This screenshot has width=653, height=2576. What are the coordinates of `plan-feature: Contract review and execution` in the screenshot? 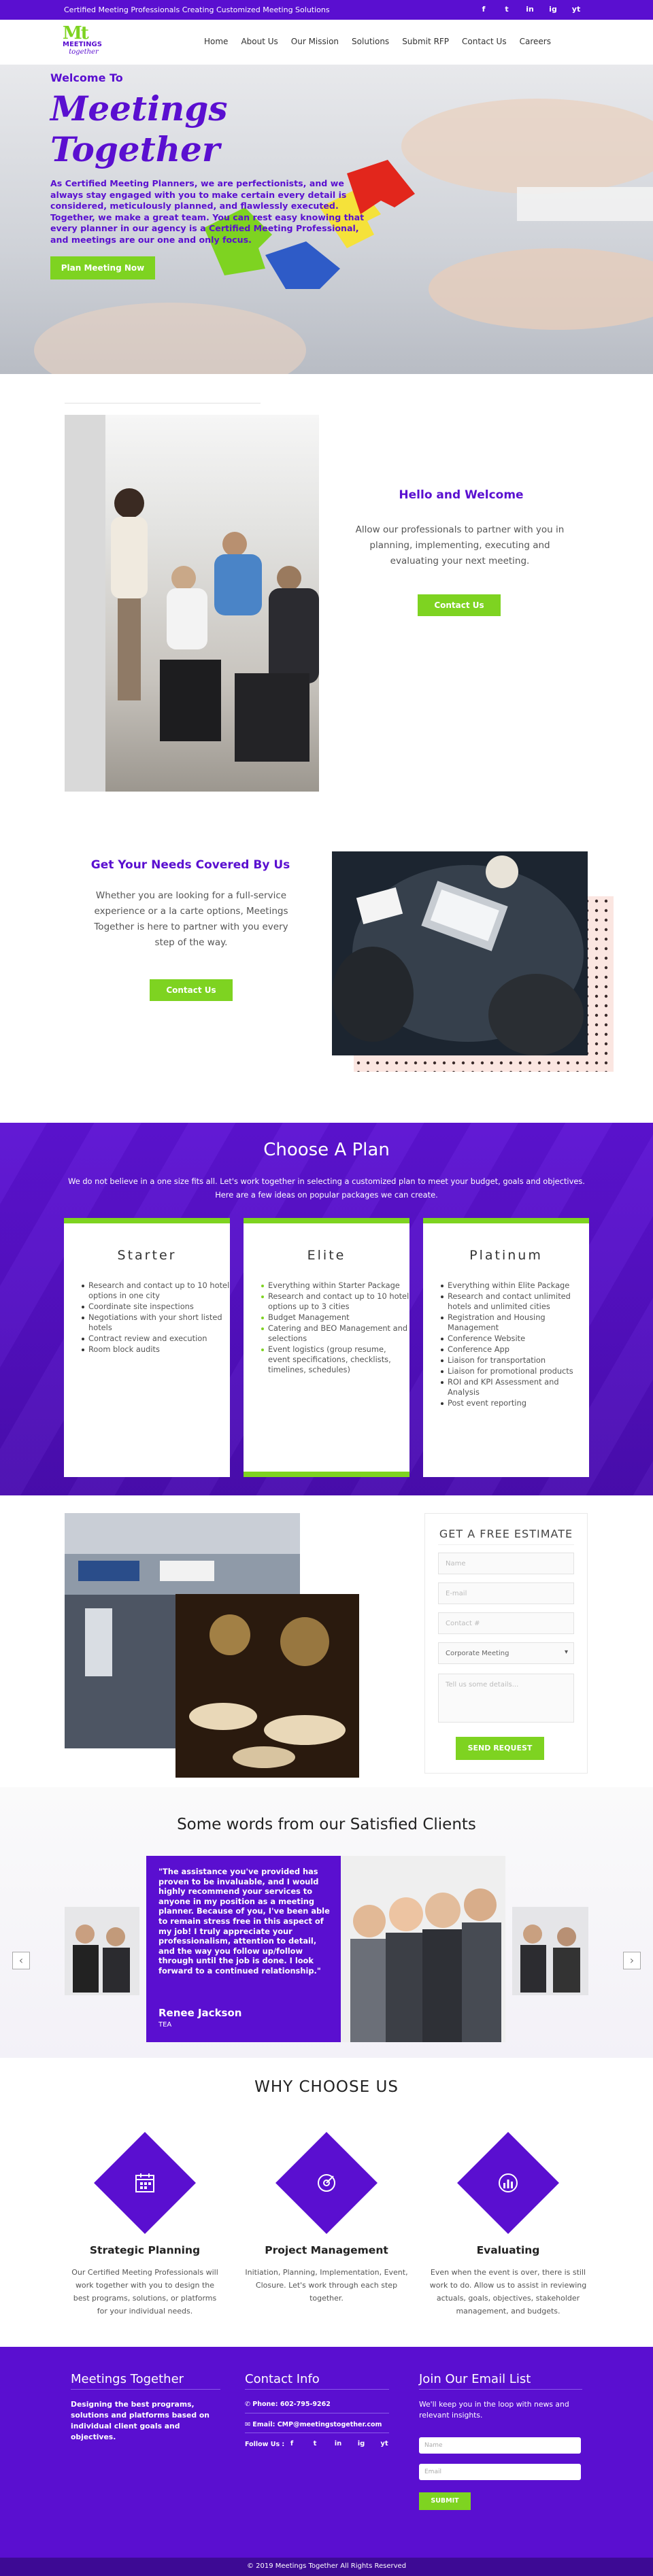 It's located at (156, 1339).